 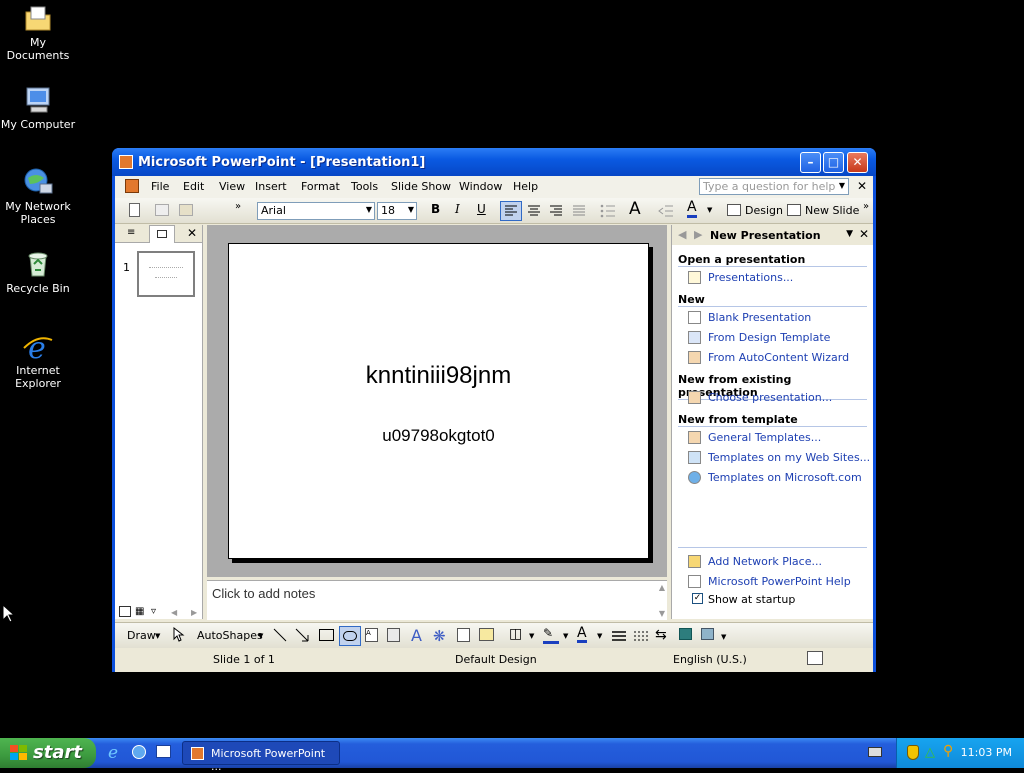 I want to click on menu-window: Window, so click(x=480, y=186).